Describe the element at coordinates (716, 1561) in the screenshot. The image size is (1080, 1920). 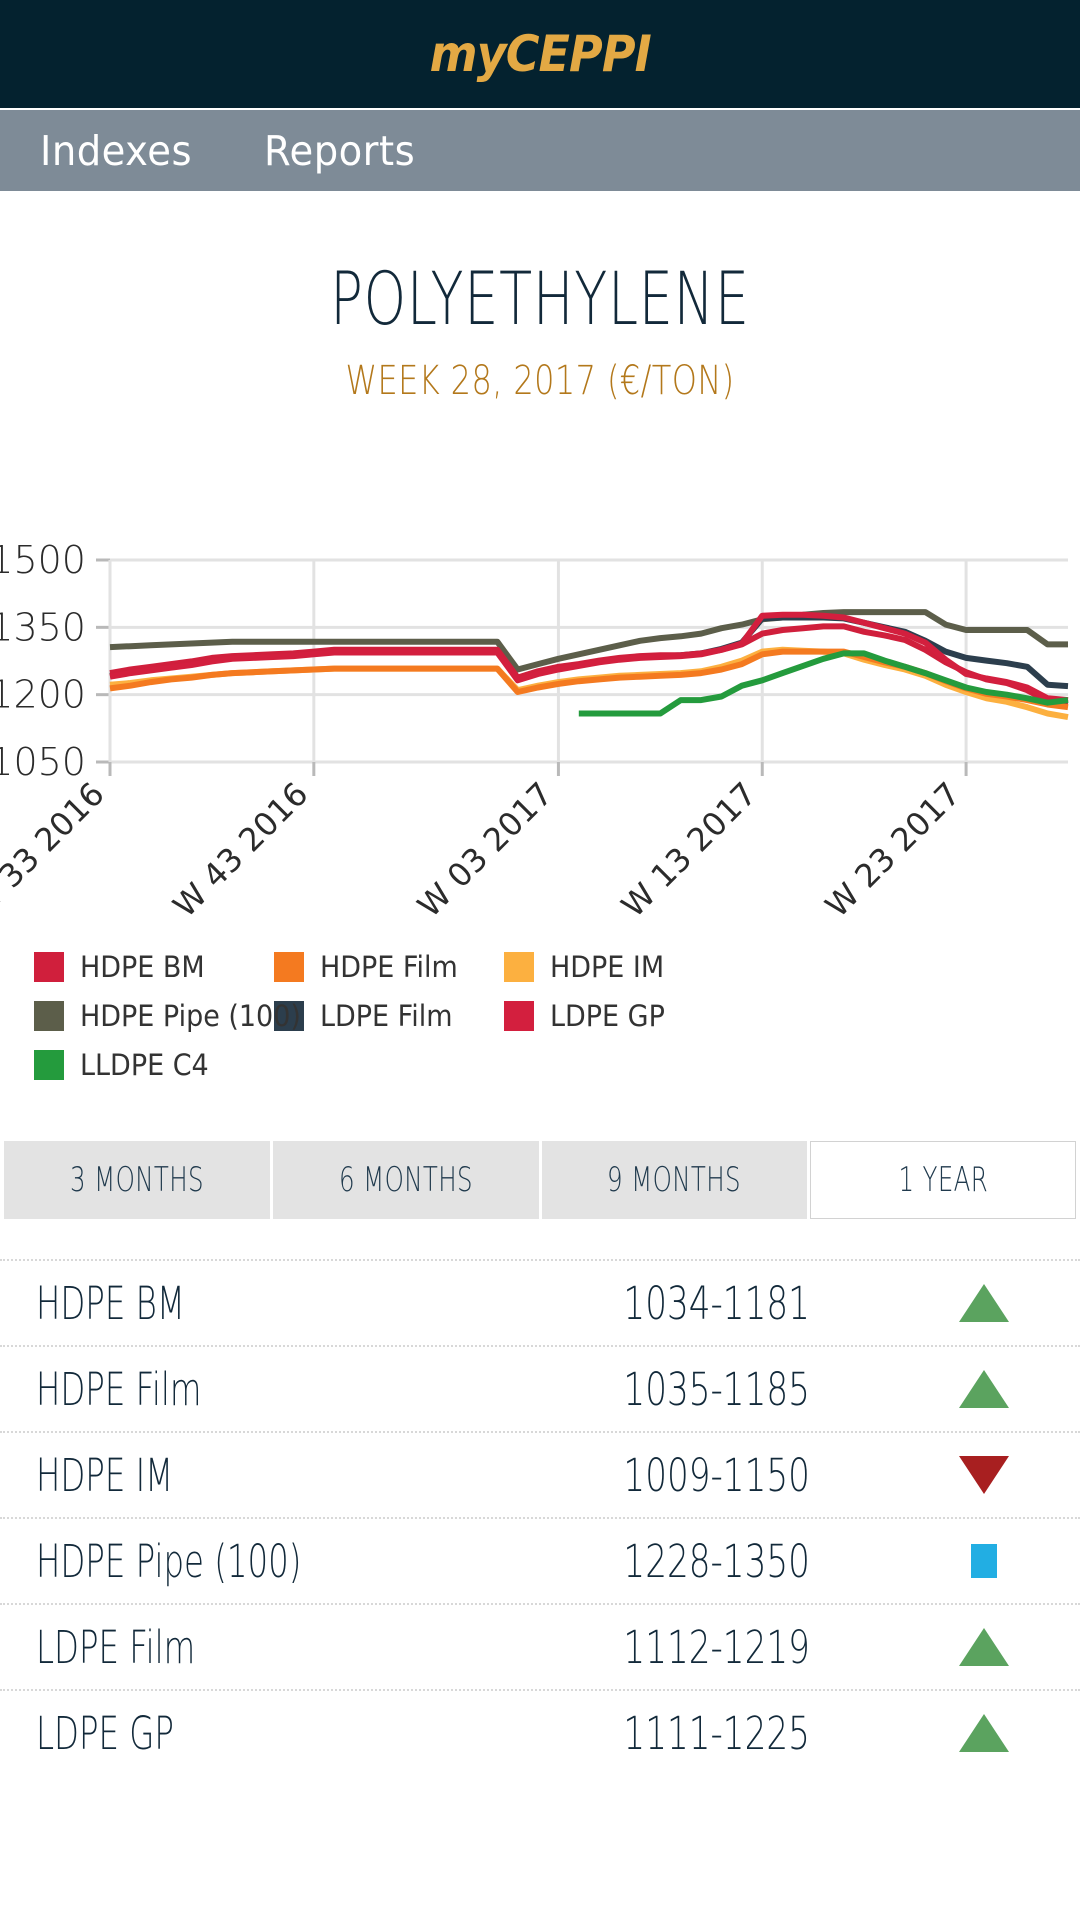
I see `row-price-range: 1228-1350` at that location.